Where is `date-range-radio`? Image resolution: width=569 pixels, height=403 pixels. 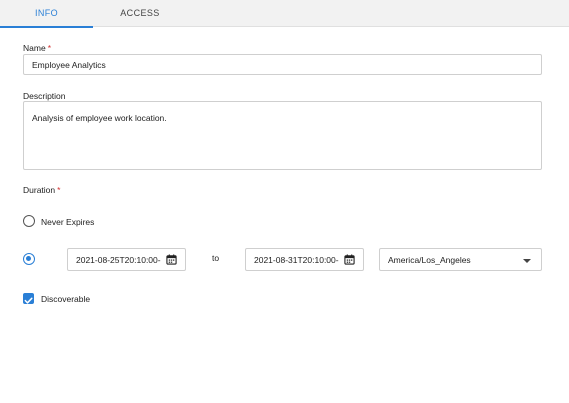
date-range-radio is located at coordinates (29, 259).